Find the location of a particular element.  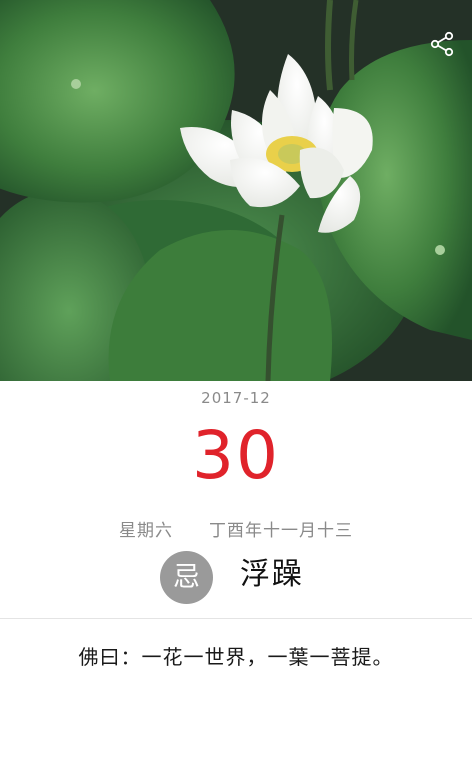

weekday-label: 星期六 is located at coordinates (146, 531).